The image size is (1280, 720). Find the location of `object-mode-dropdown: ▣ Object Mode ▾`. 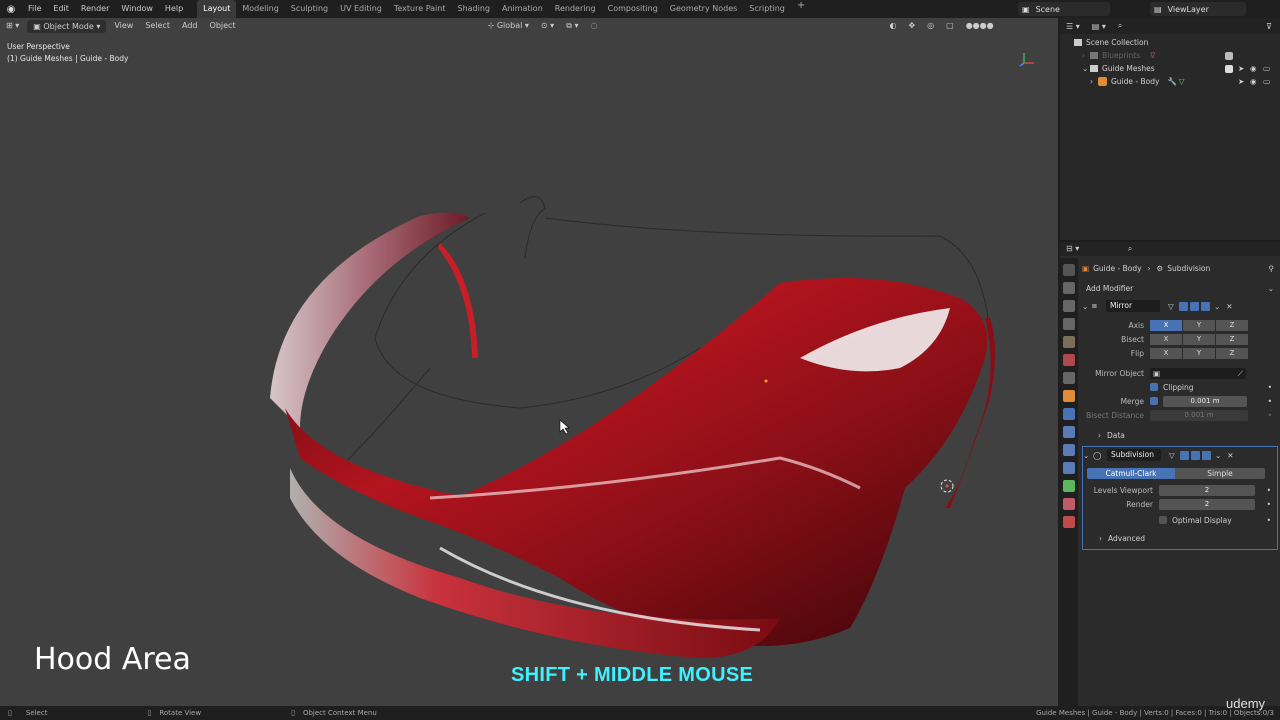

object-mode-dropdown: ▣ Object Mode ▾ is located at coordinates (67, 26).